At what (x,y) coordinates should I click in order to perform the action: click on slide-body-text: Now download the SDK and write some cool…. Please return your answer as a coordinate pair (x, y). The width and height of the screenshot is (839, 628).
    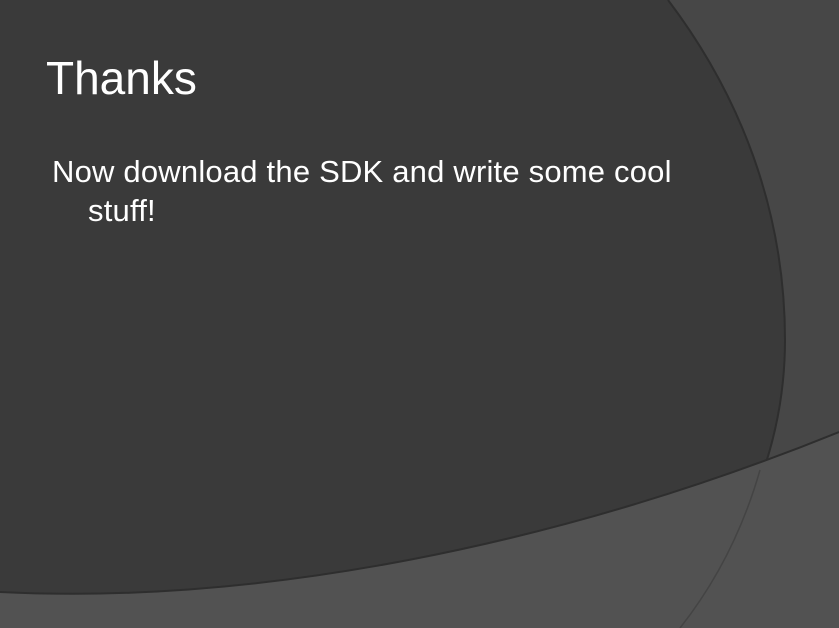
    Looking at the image, I should click on (362, 191).